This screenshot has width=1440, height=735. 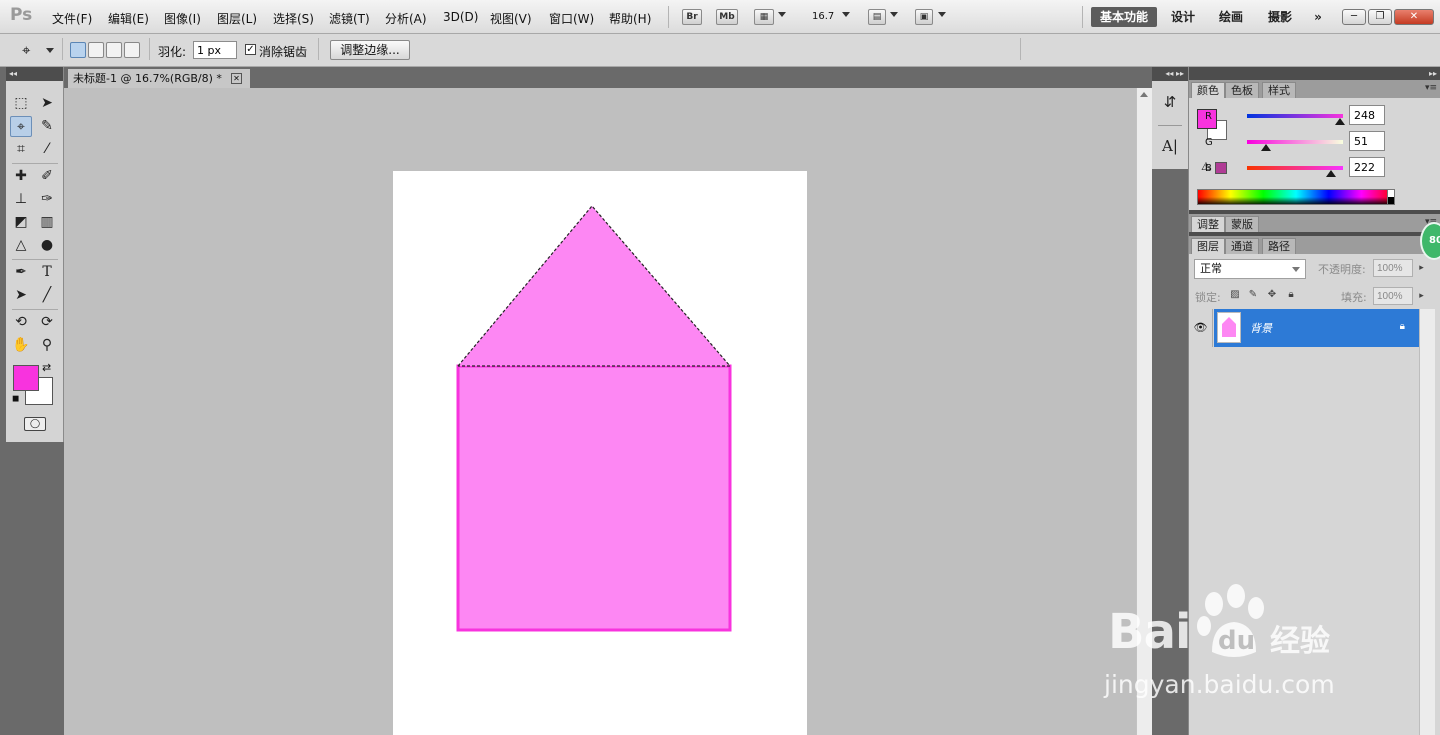 I want to click on red-slider-thumb, so click(x=1340, y=121).